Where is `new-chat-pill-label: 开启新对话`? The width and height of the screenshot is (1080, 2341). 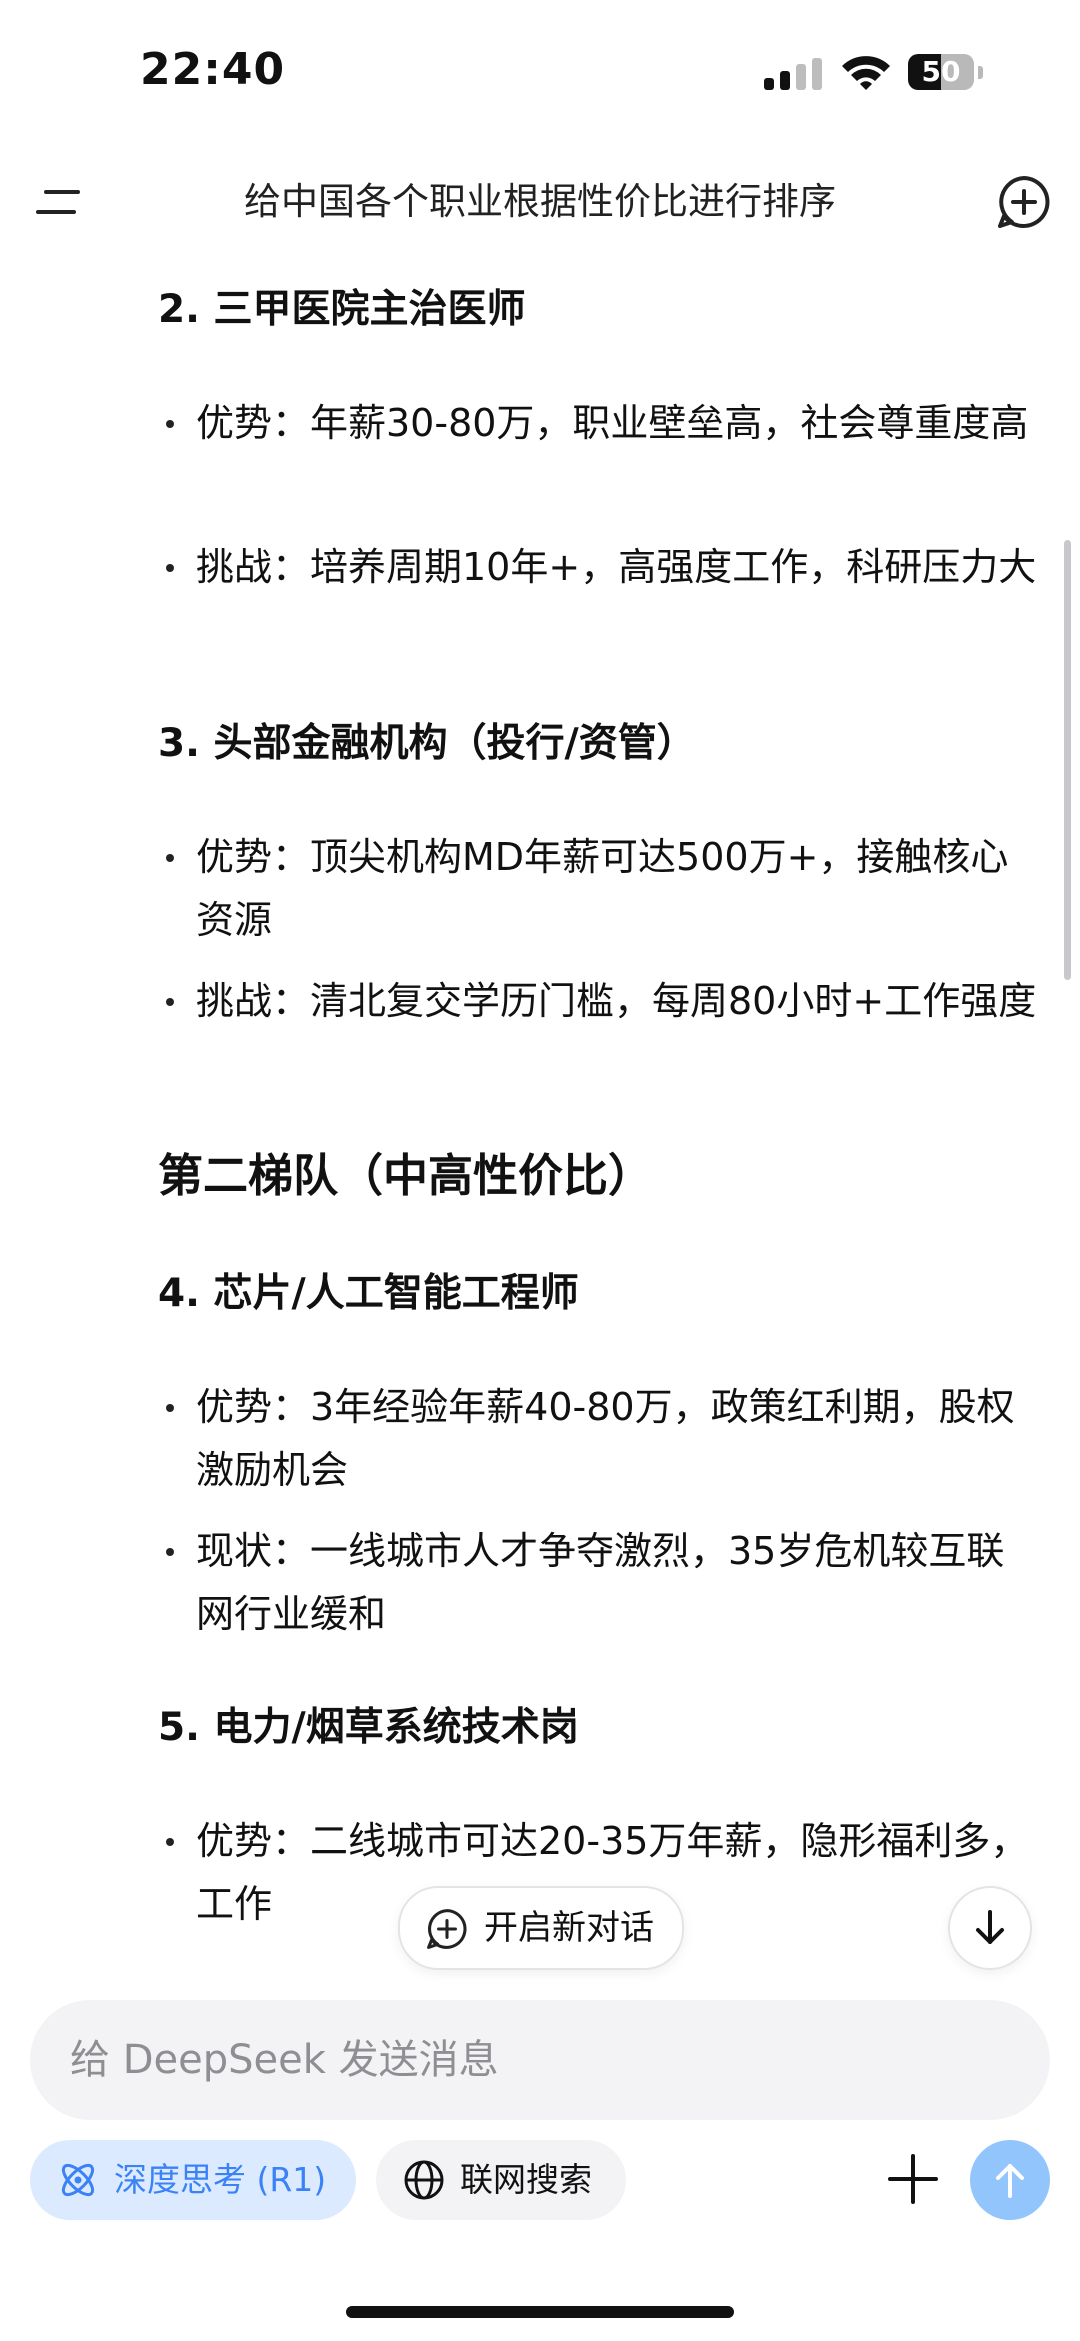
new-chat-pill-label: 开启新对话 is located at coordinates (569, 1928).